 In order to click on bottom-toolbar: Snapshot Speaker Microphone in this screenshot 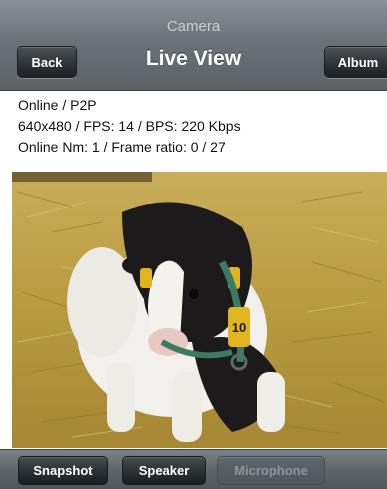, I will do `click(193, 469)`.